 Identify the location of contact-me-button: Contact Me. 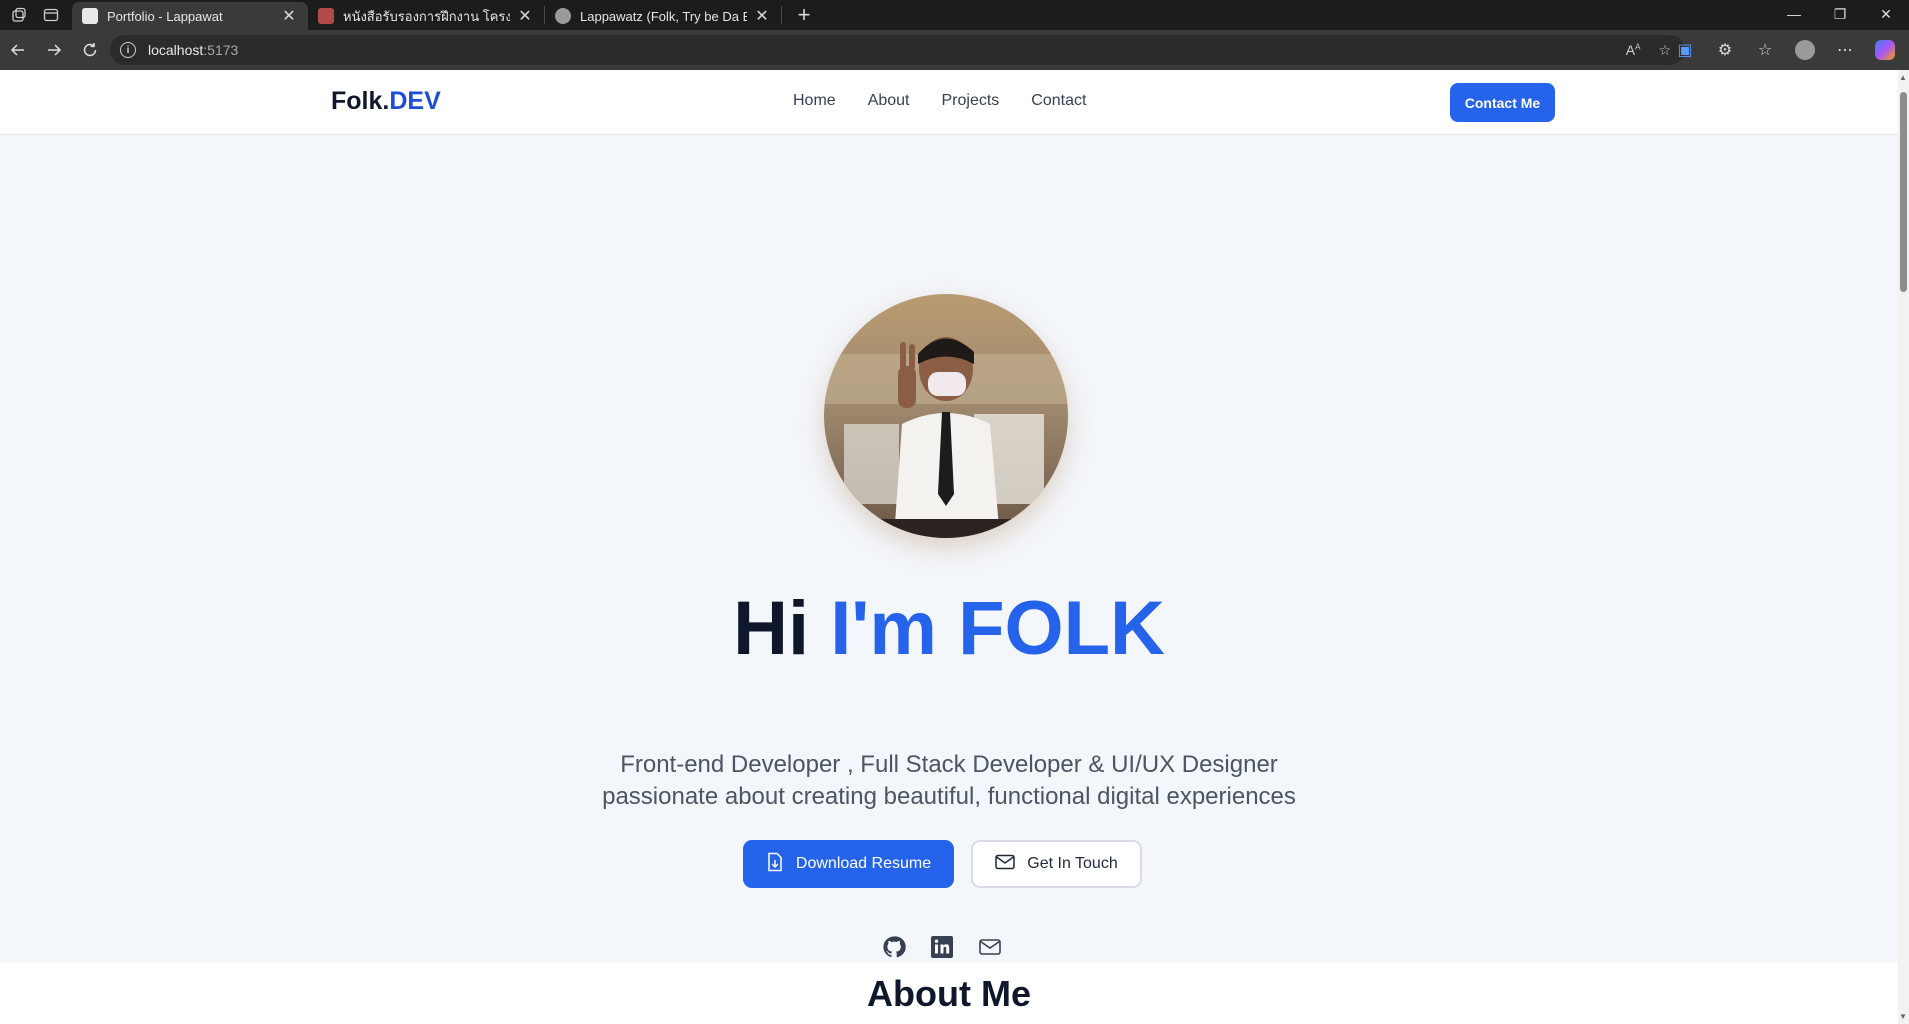
(1502, 102).